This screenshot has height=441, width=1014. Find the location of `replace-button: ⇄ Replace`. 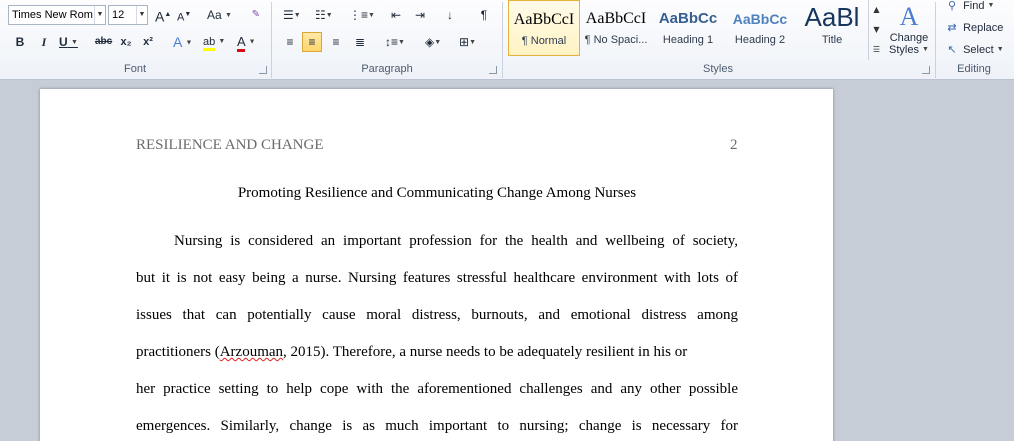

replace-button: ⇄ Replace is located at coordinates (973, 28).